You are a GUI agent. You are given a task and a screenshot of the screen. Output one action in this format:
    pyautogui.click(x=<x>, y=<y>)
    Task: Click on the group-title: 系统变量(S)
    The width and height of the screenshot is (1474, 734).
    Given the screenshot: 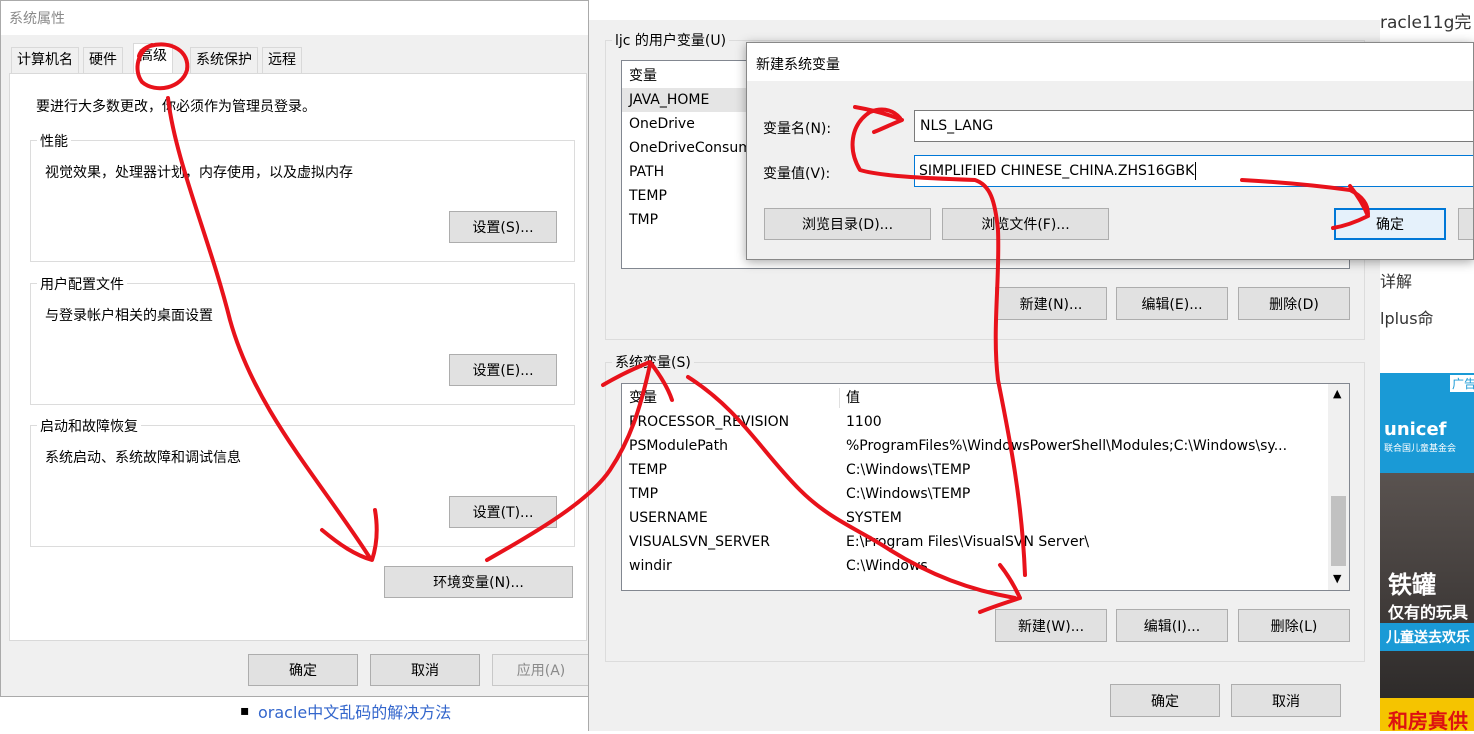 What is the action you would take?
    pyautogui.click(x=653, y=362)
    